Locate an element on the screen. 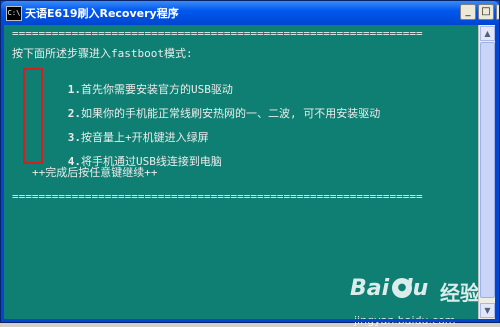 The width and height of the screenshot is (500, 327). console-app-icon: C:\ is located at coordinates (14, 13).